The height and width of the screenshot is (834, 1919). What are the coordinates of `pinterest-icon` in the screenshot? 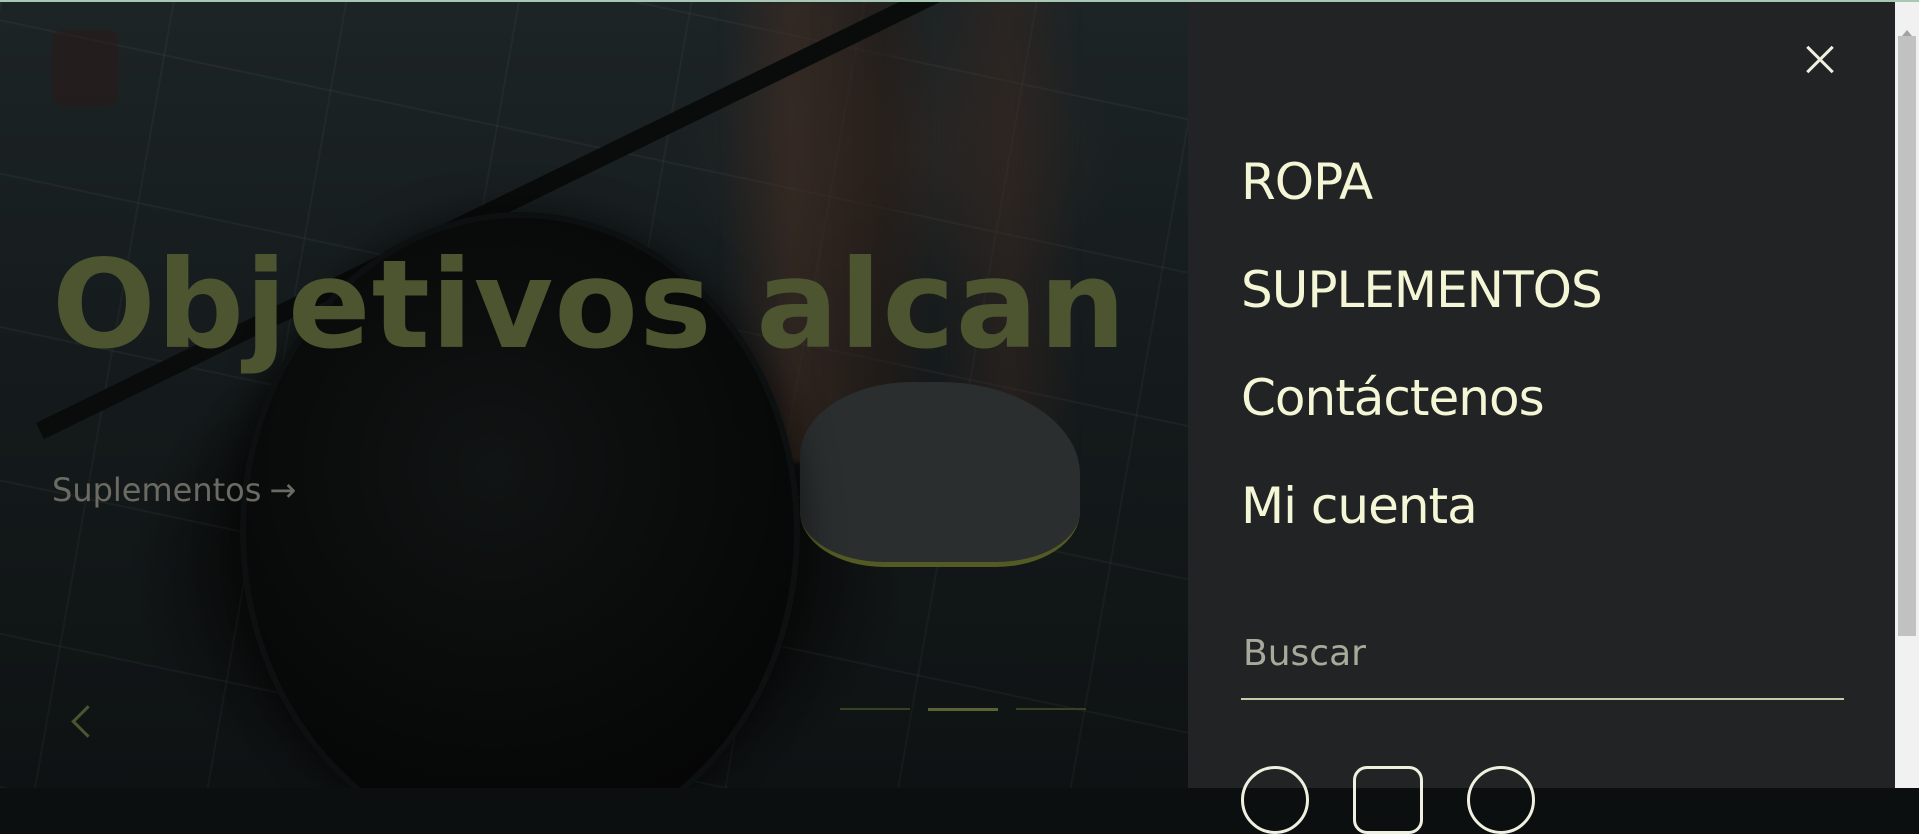 It's located at (1501, 800).